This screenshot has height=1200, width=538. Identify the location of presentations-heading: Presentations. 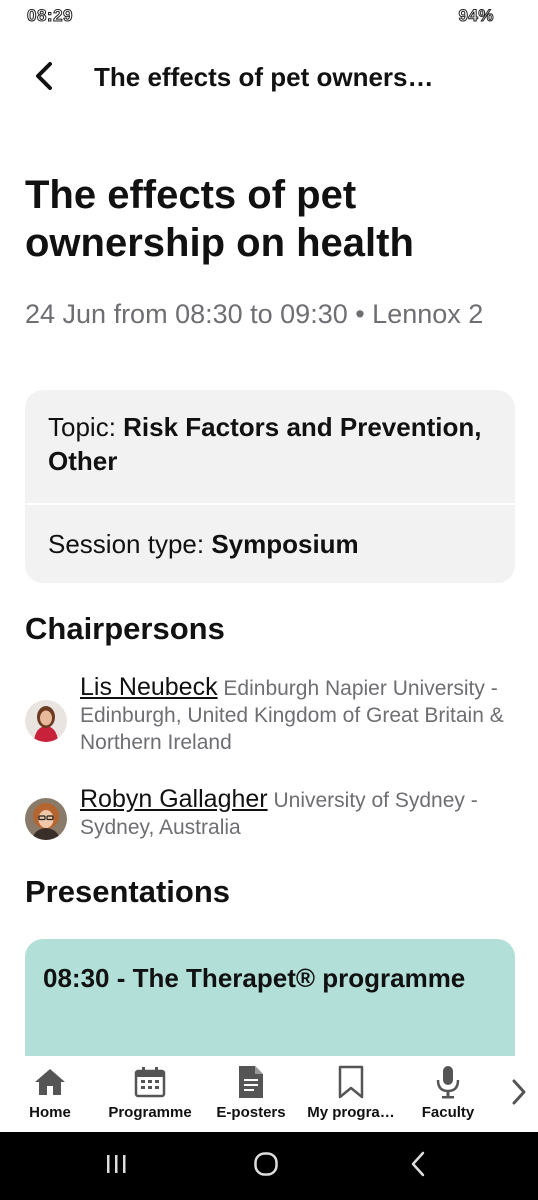
(128, 891).